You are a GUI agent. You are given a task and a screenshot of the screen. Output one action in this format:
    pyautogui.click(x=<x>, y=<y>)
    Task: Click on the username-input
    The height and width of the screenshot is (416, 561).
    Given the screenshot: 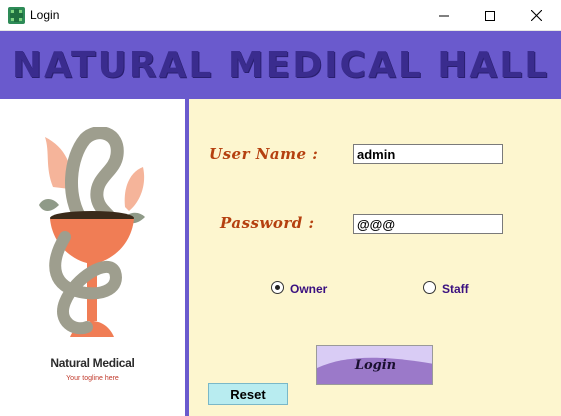 What is the action you would take?
    pyautogui.click(x=428, y=154)
    